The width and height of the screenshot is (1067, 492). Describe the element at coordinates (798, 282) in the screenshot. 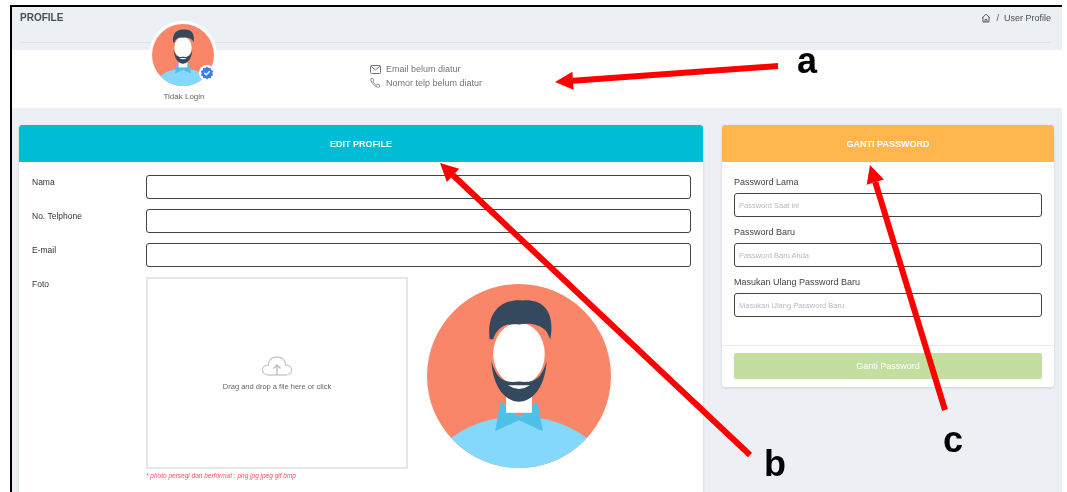

I see `field-label: Masukan Ulang Password Baru` at that location.